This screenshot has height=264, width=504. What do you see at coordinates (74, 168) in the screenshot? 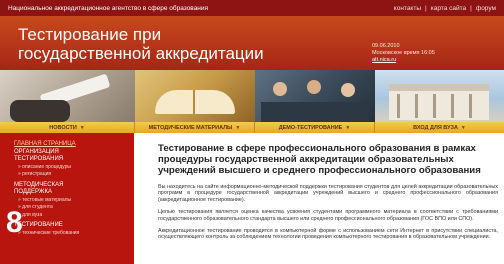
I see `sidebar-subitem-procedure: описание процедуры` at bounding box center [74, 168].